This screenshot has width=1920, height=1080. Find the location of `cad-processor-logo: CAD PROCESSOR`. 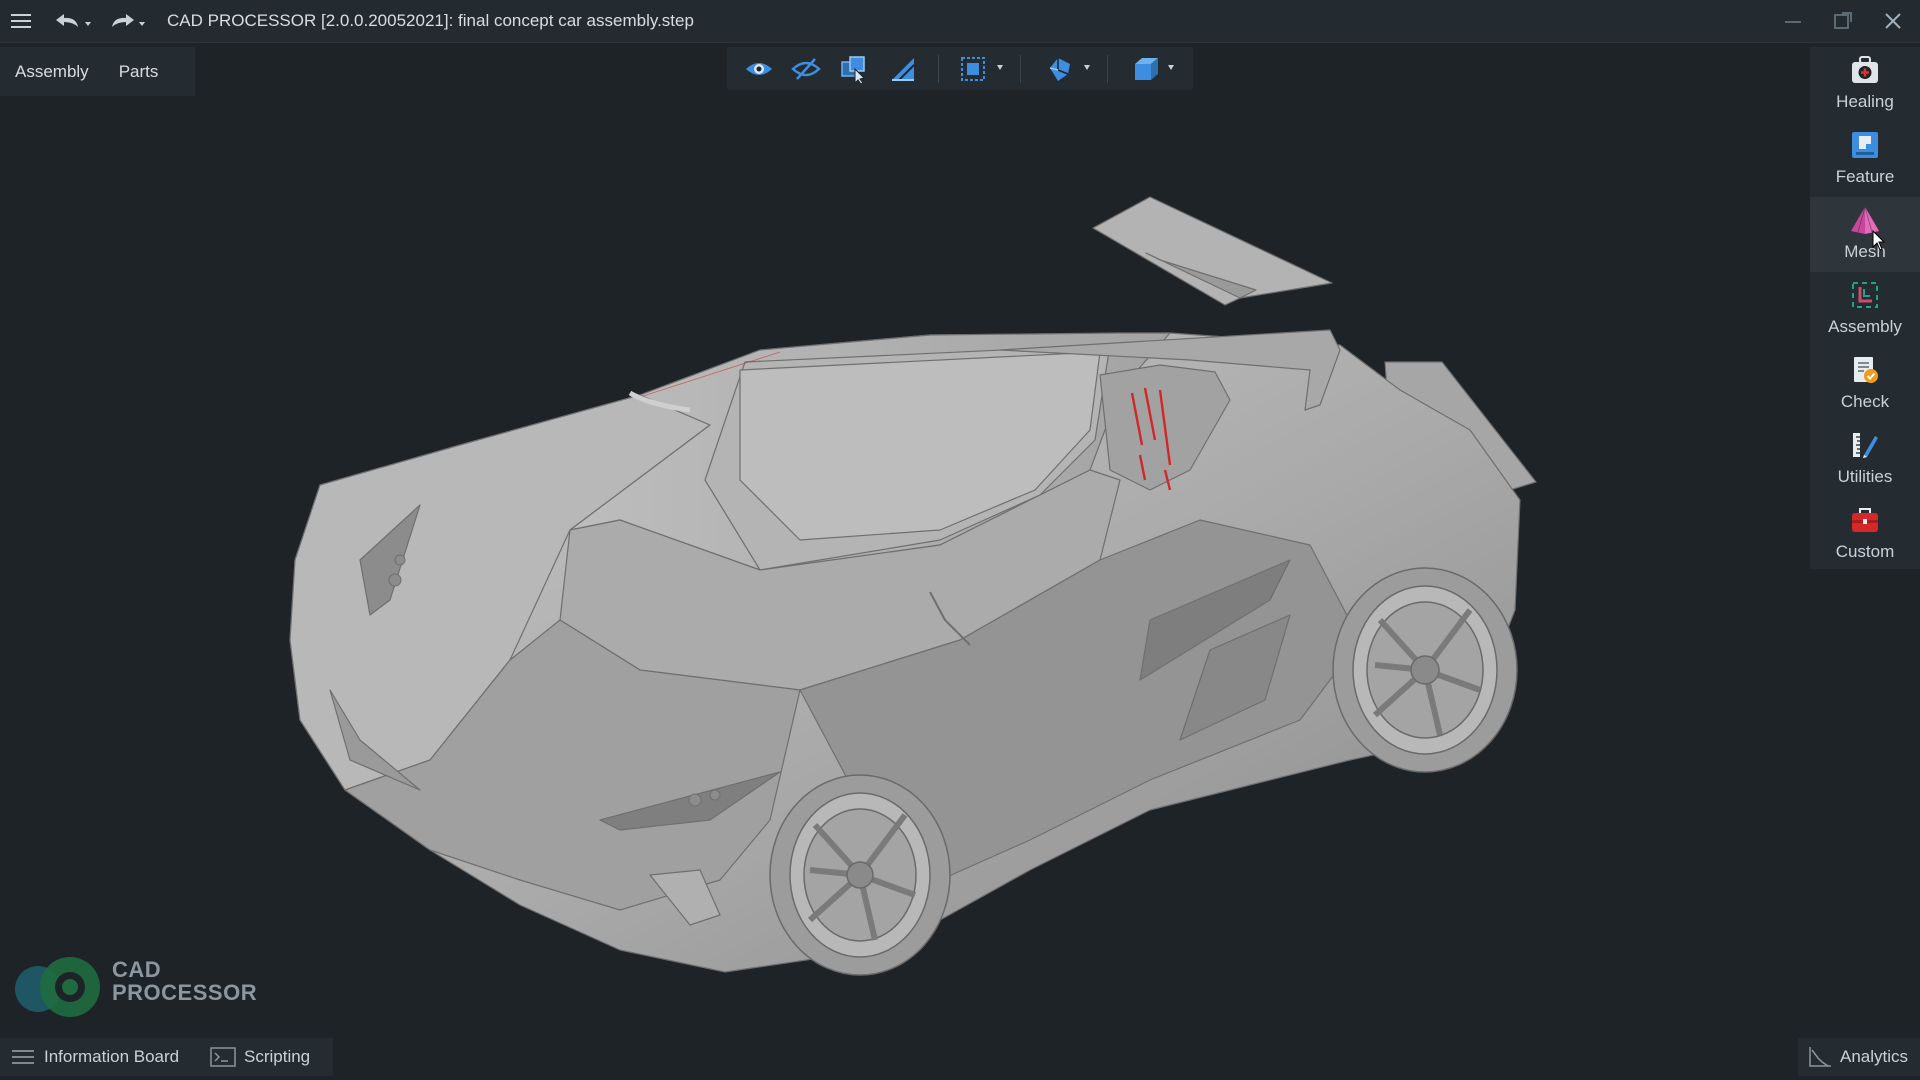

cad-processor-logo: CAD PROCESSOR is located at coordinates (132, 987).